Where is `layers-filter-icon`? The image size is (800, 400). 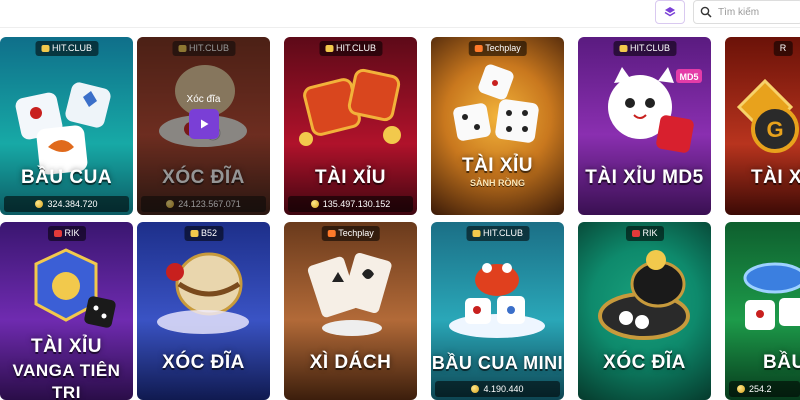 layers-filter-icon is located at coordinates (670, 12).